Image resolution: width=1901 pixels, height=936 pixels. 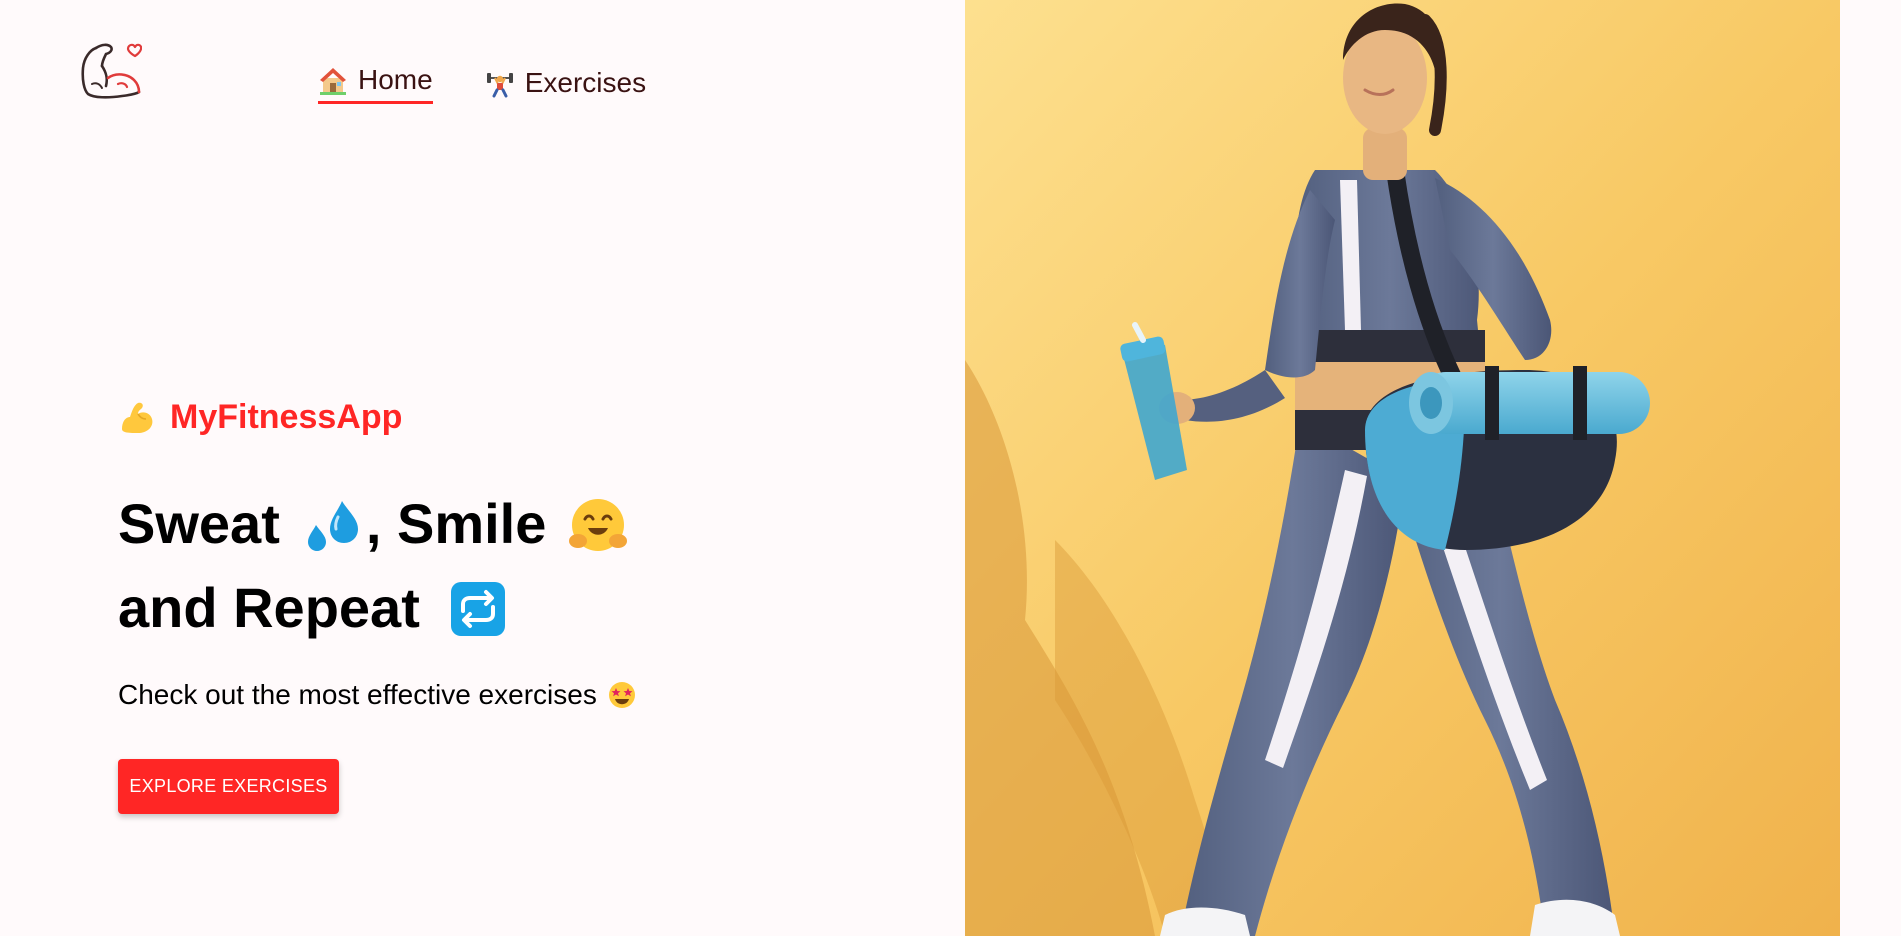 What do you see at coordinates (333, 80) in the screenshot?
I see `house-emoji-icon` at bounding box center [333, 80].